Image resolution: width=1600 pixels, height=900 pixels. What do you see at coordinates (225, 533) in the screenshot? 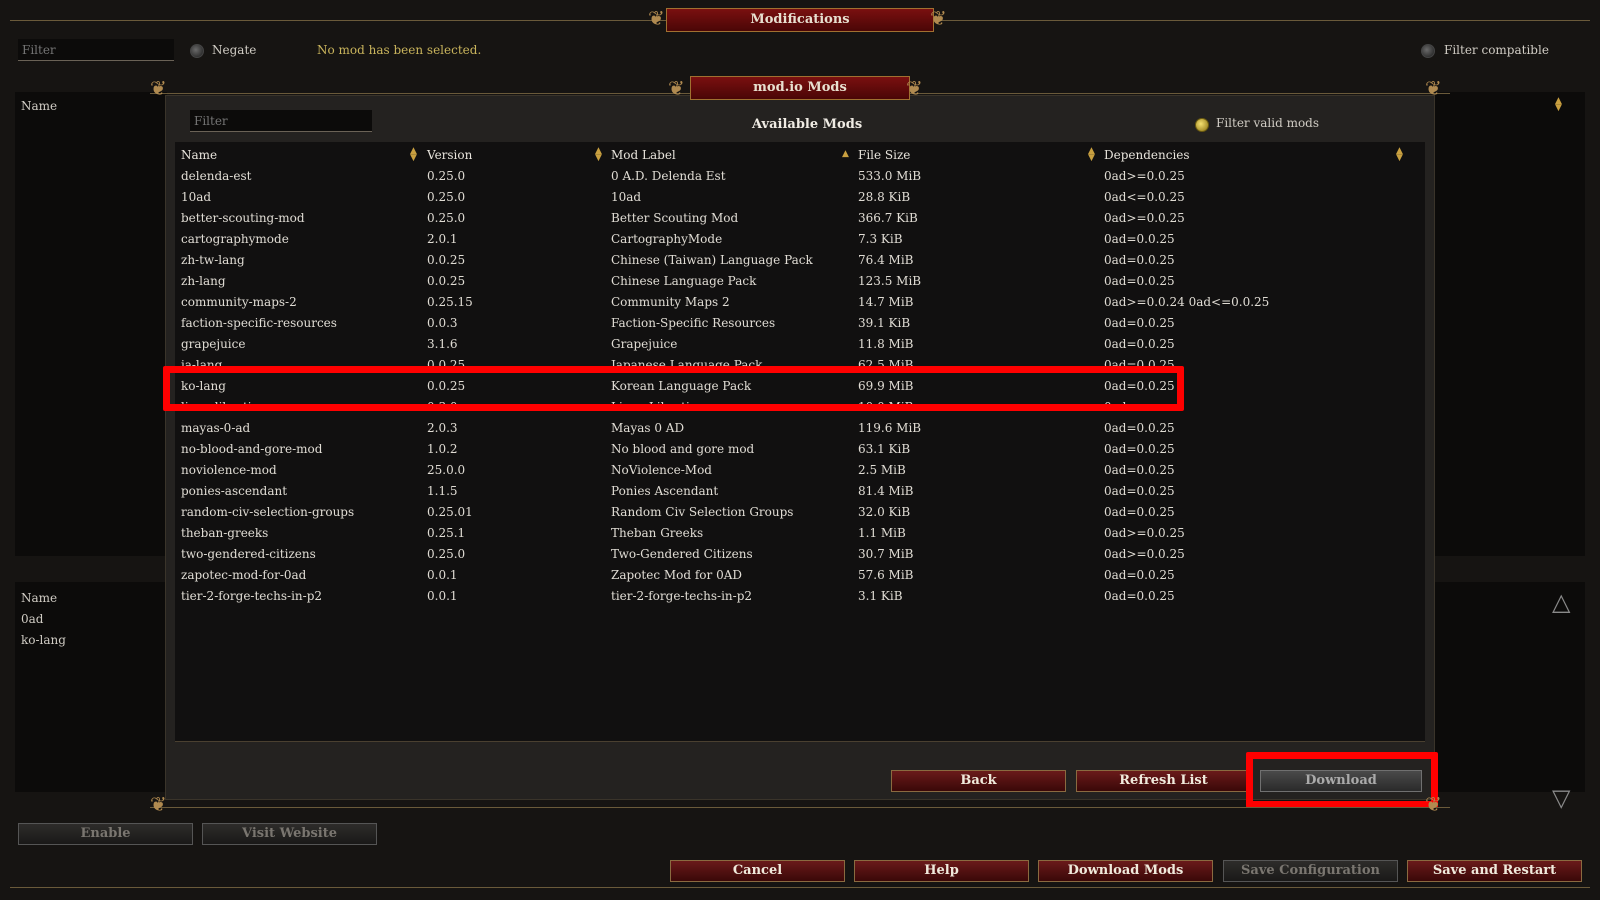
I see `cell-name: theban-greeks` at bounding box center [225, 533].